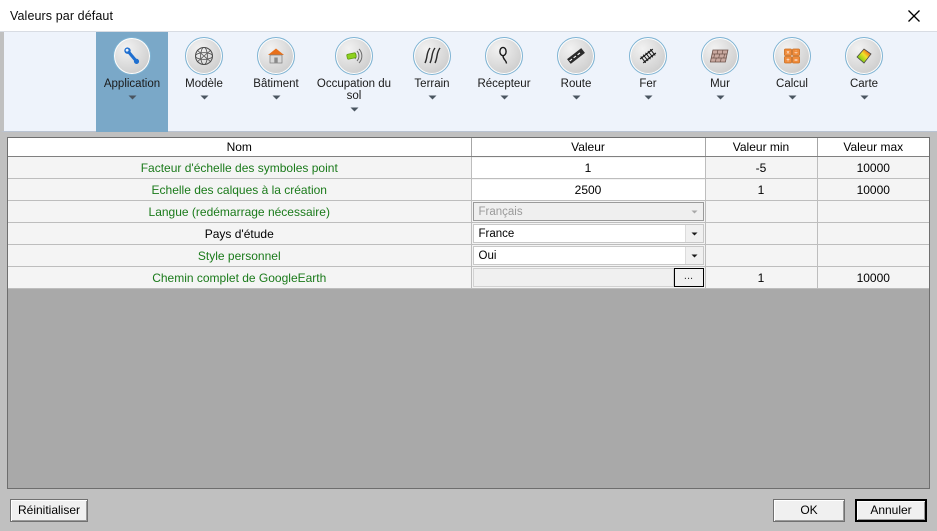 The width and height of the screenshot is (937, 531). I want to click on cancel-button: Annuler, so click(891, 510).